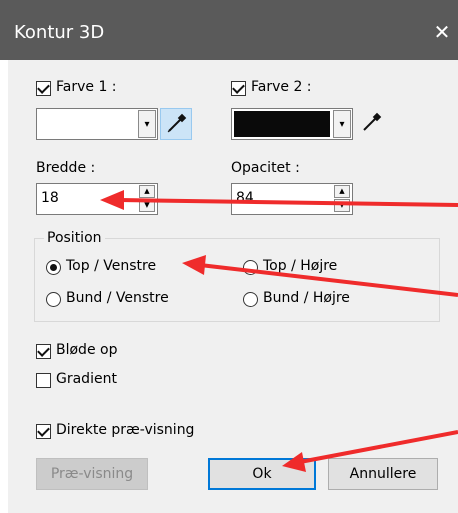  Describe the element at coordinates (370, 451) in the screenshot. I see `annotation-arrow-ok` at that location.